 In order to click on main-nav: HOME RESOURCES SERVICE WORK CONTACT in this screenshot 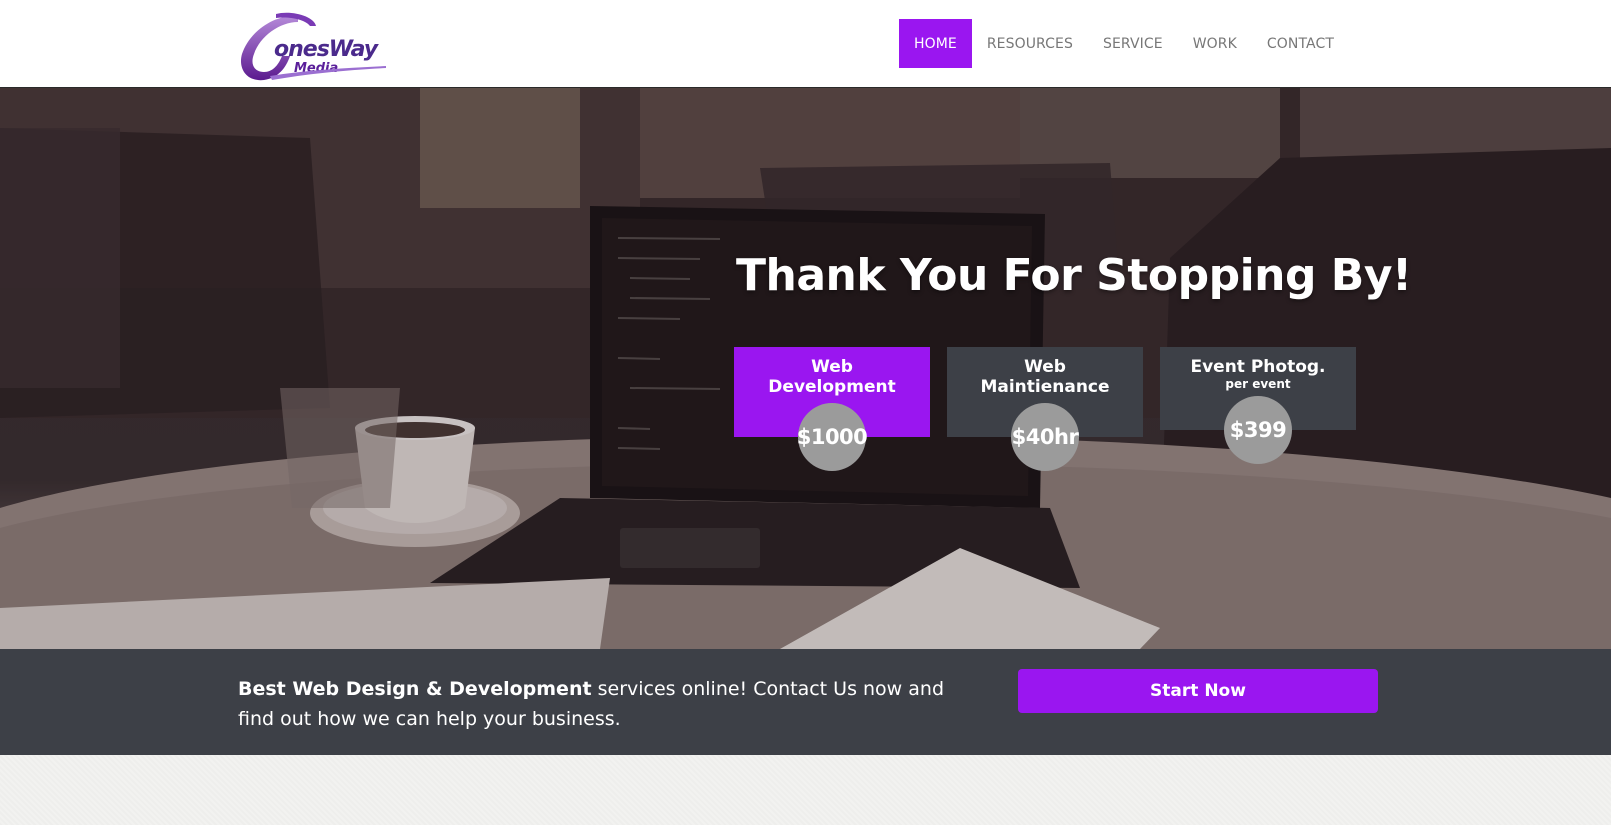, I will do `click(1123, 43)`.